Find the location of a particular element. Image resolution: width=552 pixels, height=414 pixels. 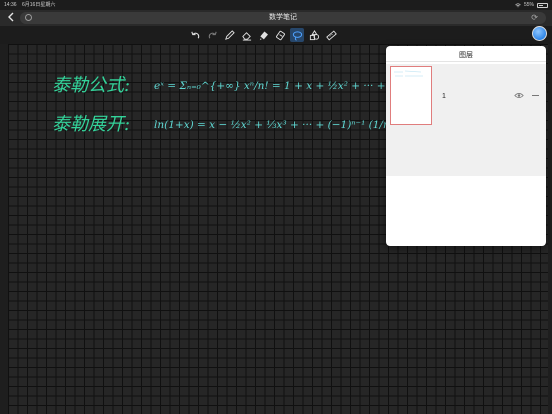

eye-icon is located at coordinates (519, 95).